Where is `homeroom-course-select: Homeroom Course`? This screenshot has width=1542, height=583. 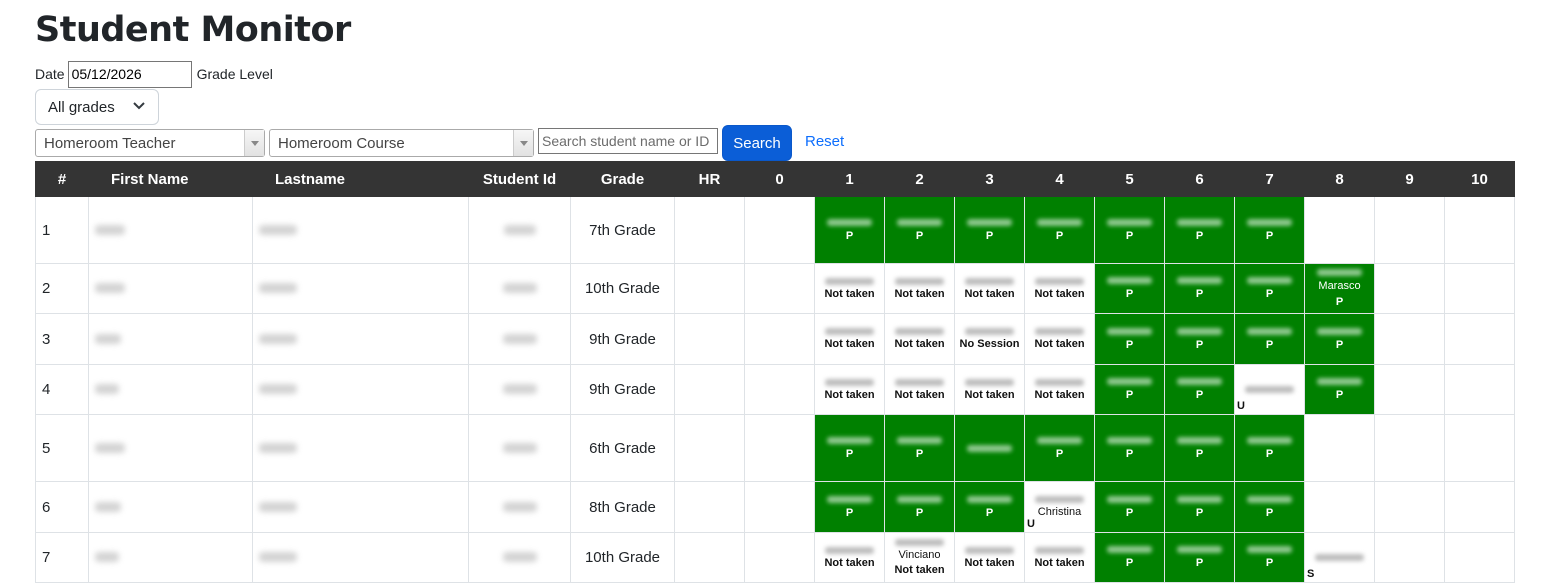 homeroom-course-select: Homeroom Course is located at coordinates (401, 143).